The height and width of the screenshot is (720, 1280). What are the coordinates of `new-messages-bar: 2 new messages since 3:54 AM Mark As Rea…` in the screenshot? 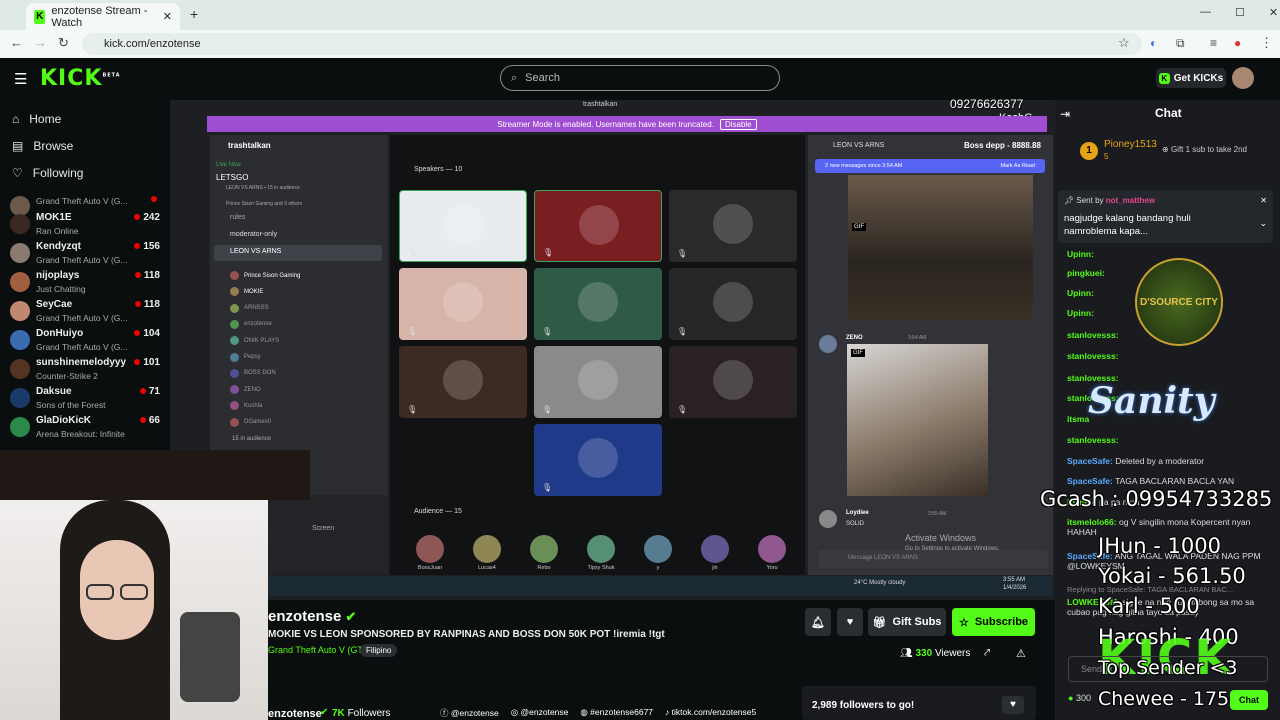 It's located at (930, 166).